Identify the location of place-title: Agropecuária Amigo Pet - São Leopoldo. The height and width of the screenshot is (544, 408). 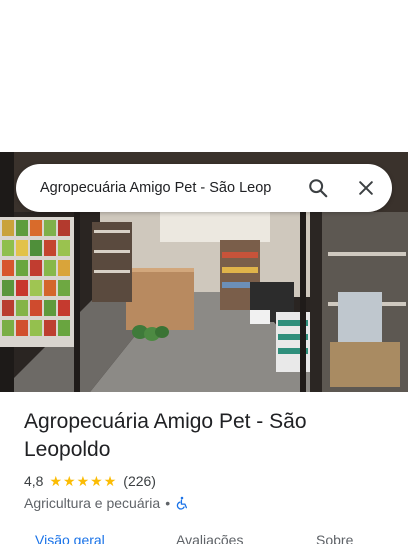
(165, 435).